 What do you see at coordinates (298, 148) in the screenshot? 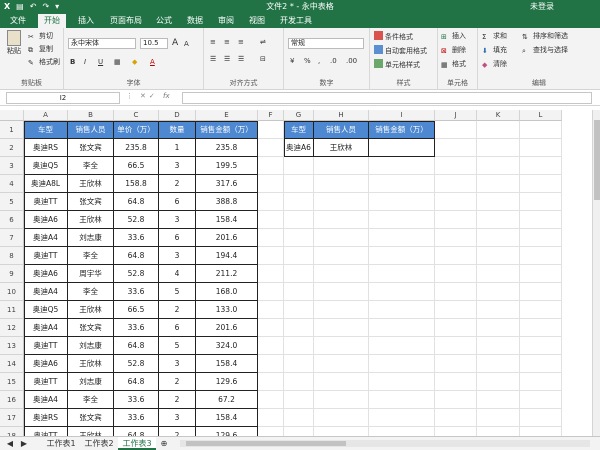
I see `lookup-input-cell: 奥迪A6` at bounding box center [298, 148].